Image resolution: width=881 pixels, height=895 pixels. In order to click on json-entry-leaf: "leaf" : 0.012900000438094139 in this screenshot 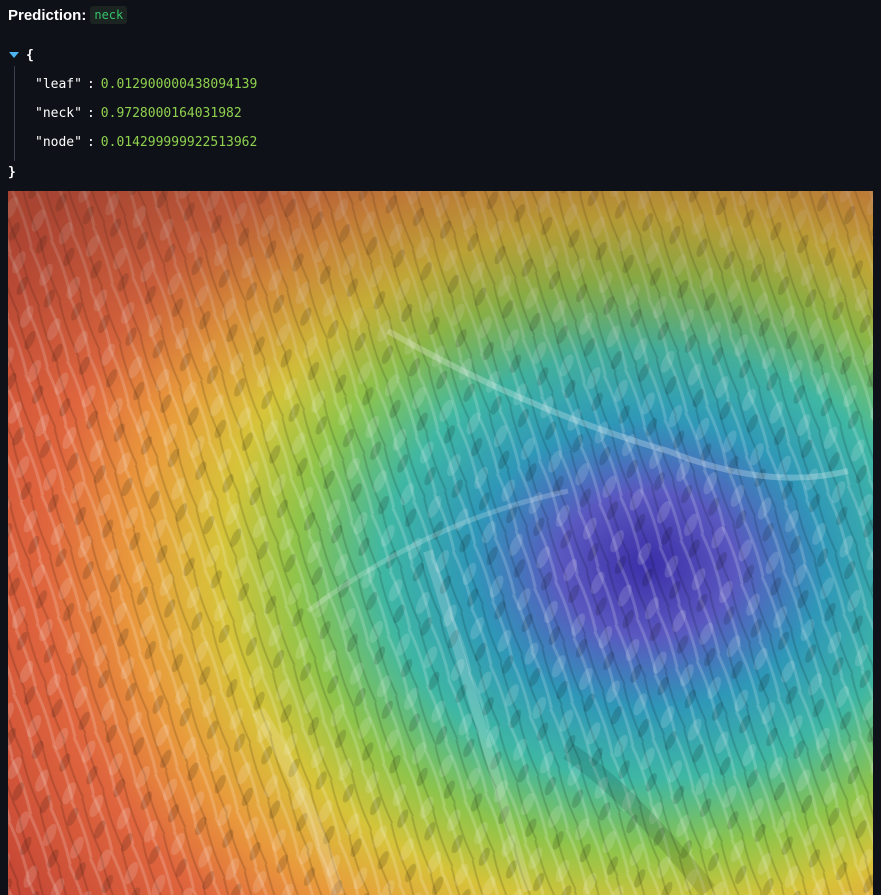, I will do `click(146, 84)`.